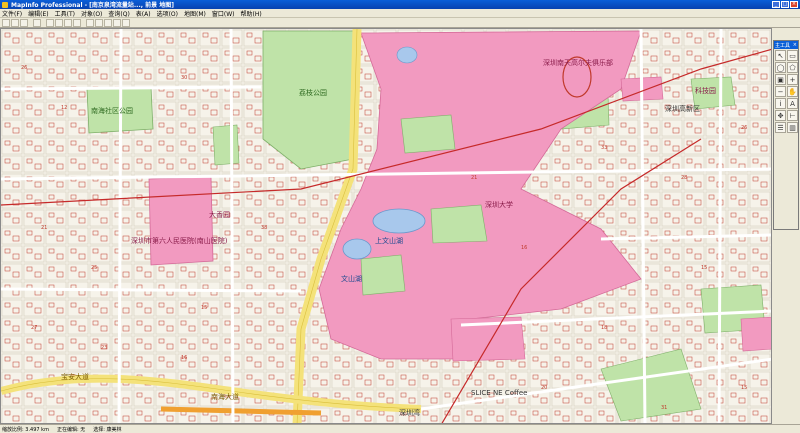 Image resolution: width=800 pixels, height=433 pixels. I want to click on save-icon, so click(24, 22).